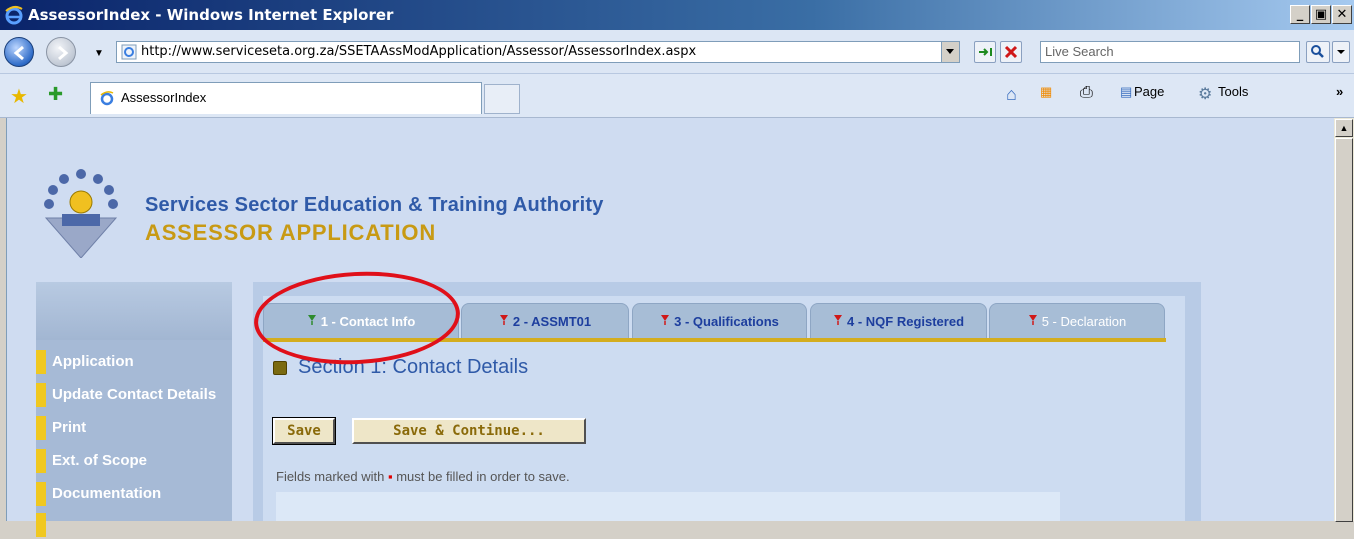  I want to click on address-dropdown-icon, so click(950, 52).